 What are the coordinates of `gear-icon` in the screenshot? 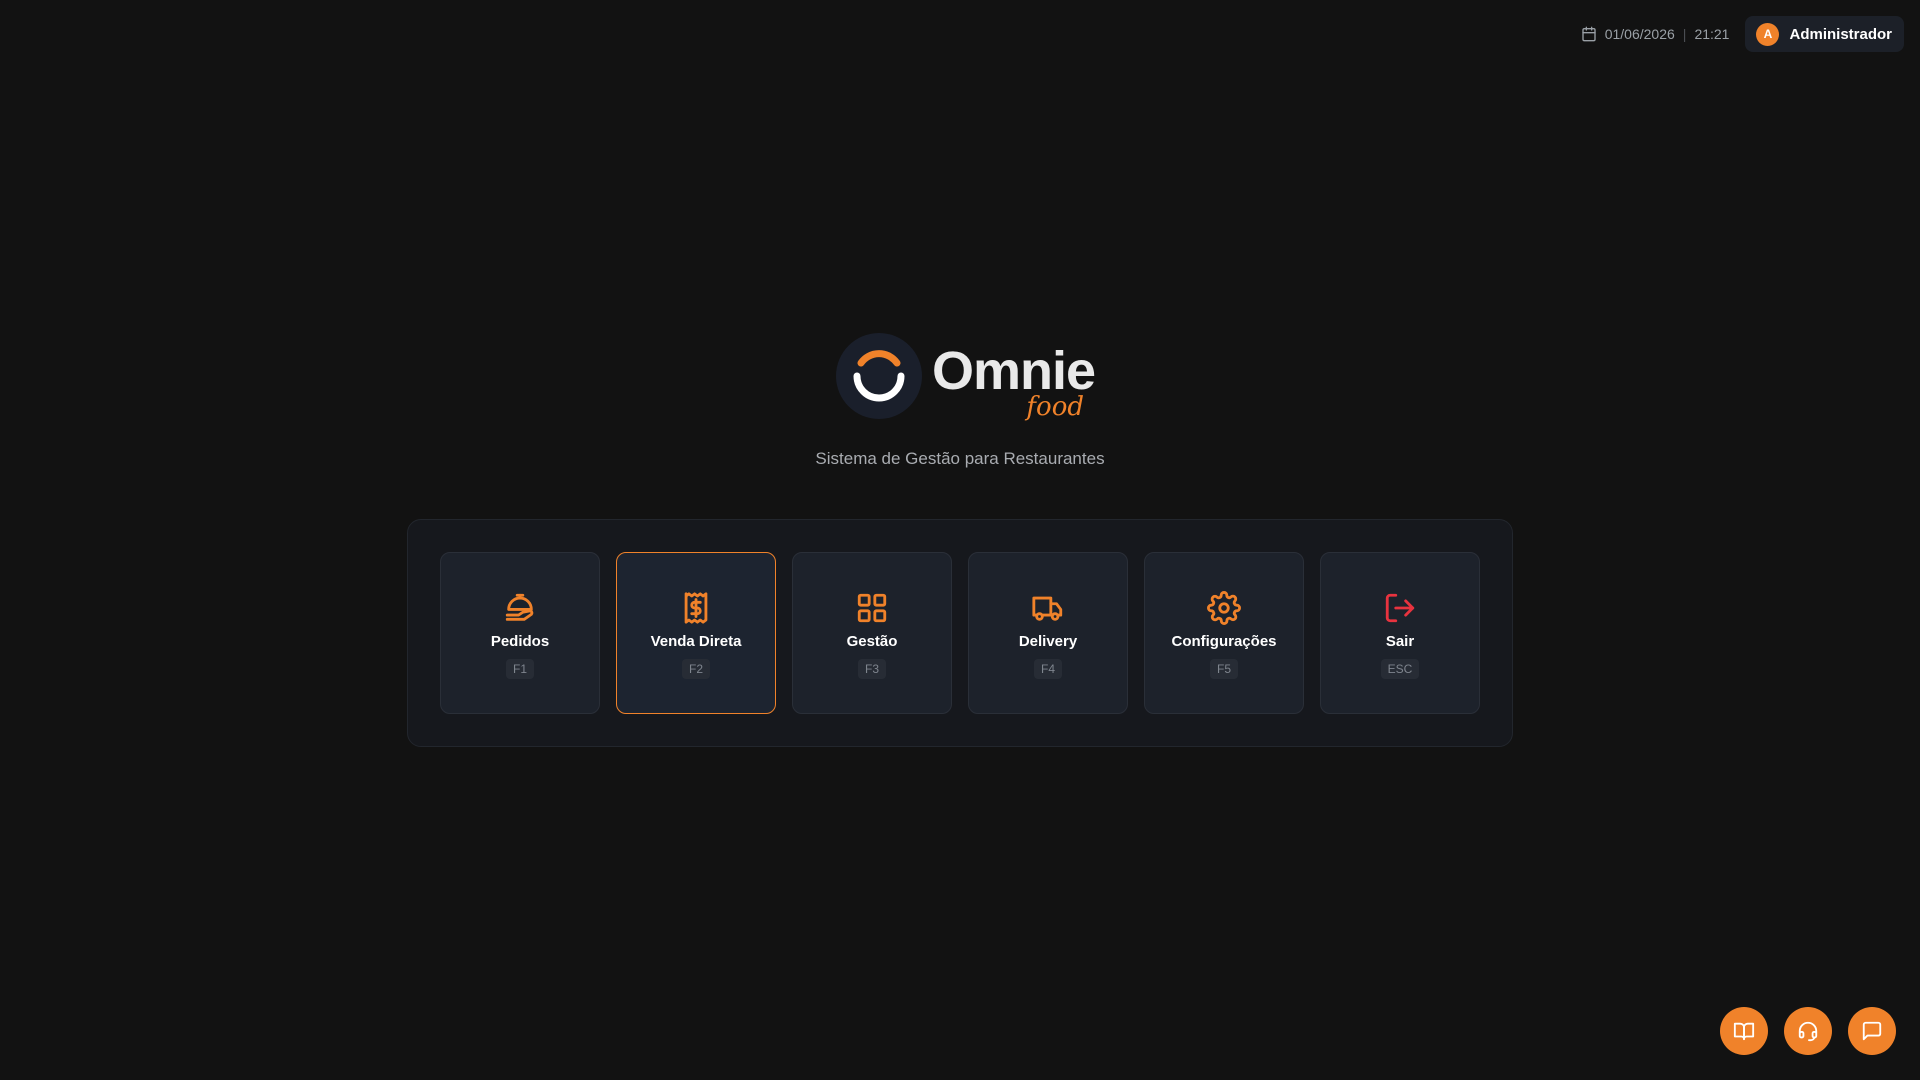 It's located at (1224, 608).